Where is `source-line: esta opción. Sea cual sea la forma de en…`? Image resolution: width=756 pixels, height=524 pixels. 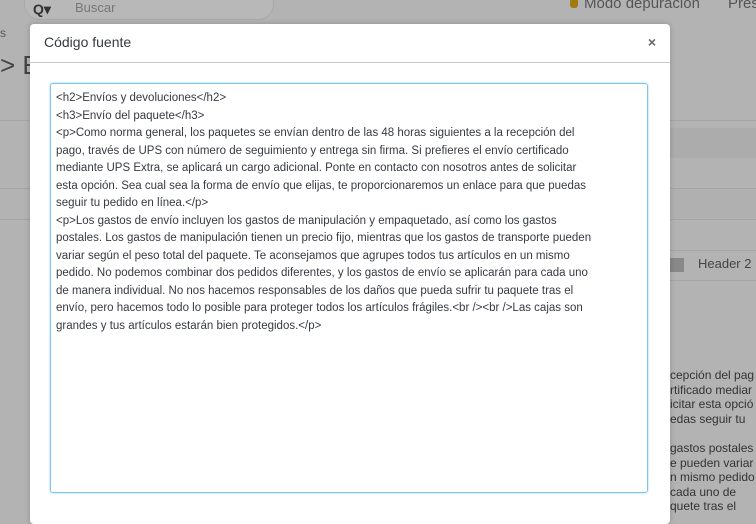
source-line: esta opción. Sea cual sea la forma de en… is located at coordinates (321, 185).